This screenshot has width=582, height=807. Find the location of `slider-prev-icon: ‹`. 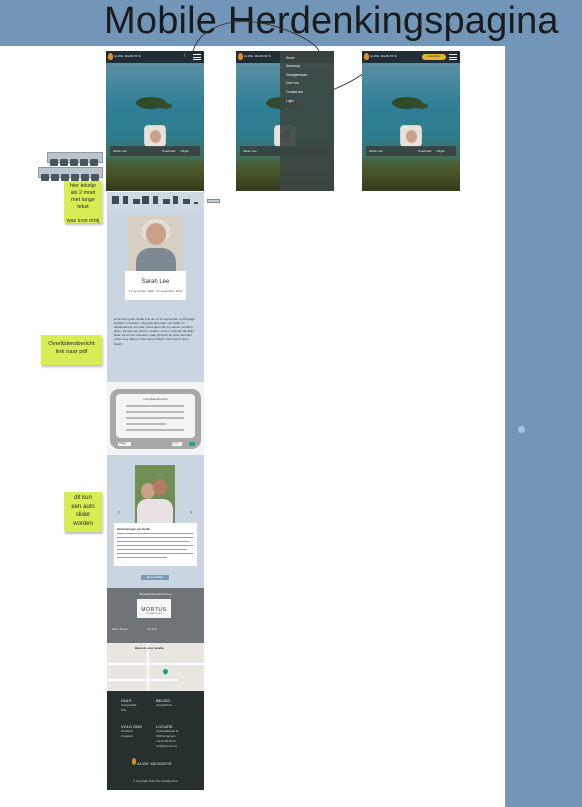

slider-prev-icon: ‹ is located at coordinates (119, 513).